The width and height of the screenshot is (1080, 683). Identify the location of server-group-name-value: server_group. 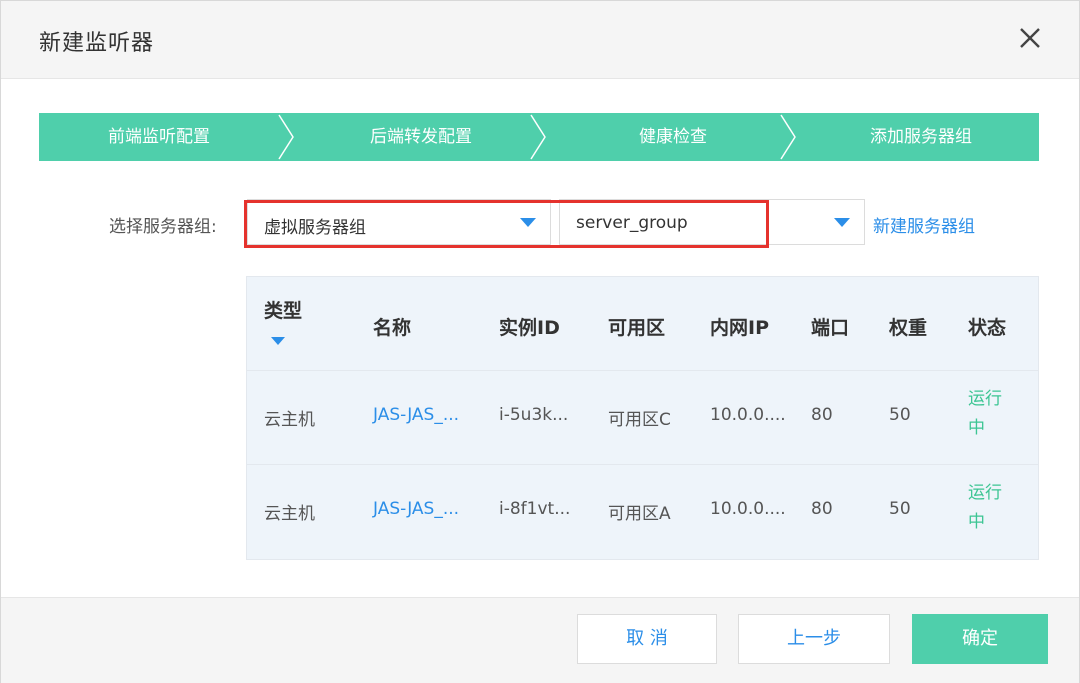
(632, 223).